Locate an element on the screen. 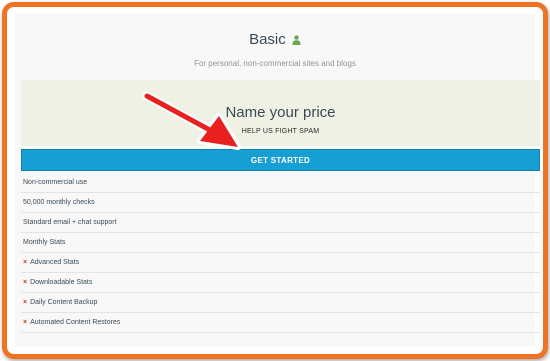 This screenshot has height=361, width=550. price-title: Name your price is located at coordinates (280, 112).